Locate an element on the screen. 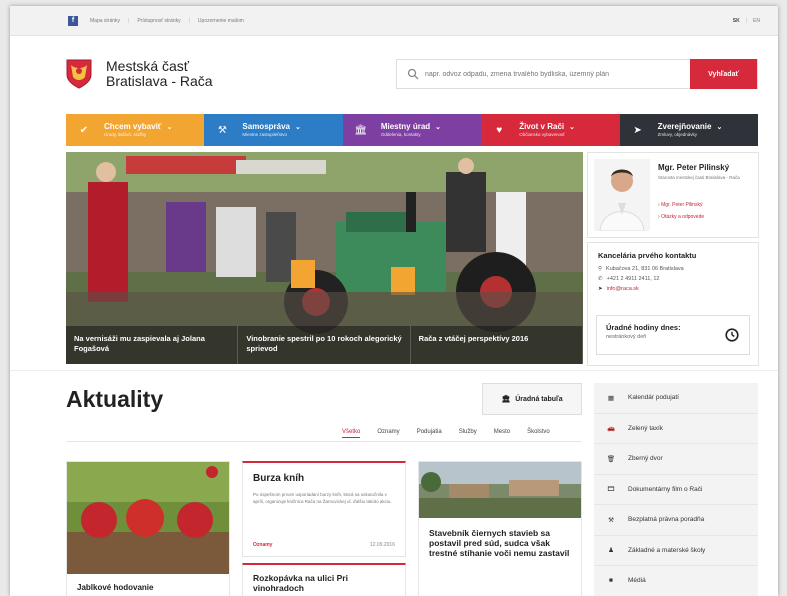 The width and height of the screenshot is (787, 596). nav-subtitle: Zmluvy, objednávky is located at coordinates (677, 134).